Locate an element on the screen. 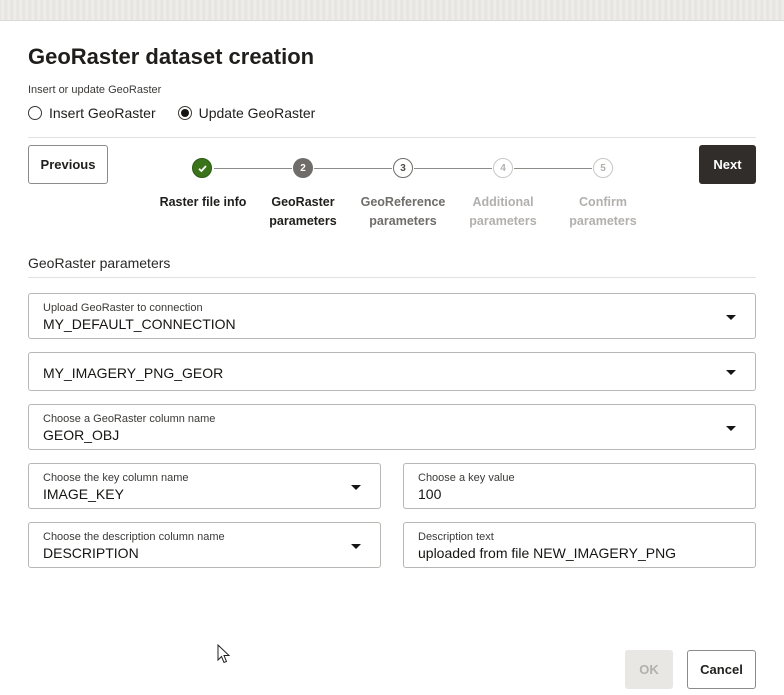  georaster-column-select: Choose a GeoRaster column name GEOR_OBJ is located at coordinates (392, 427).